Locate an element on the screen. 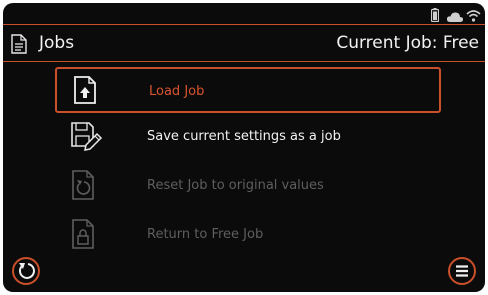  load-job-icon is located at coordinates (85, 92).